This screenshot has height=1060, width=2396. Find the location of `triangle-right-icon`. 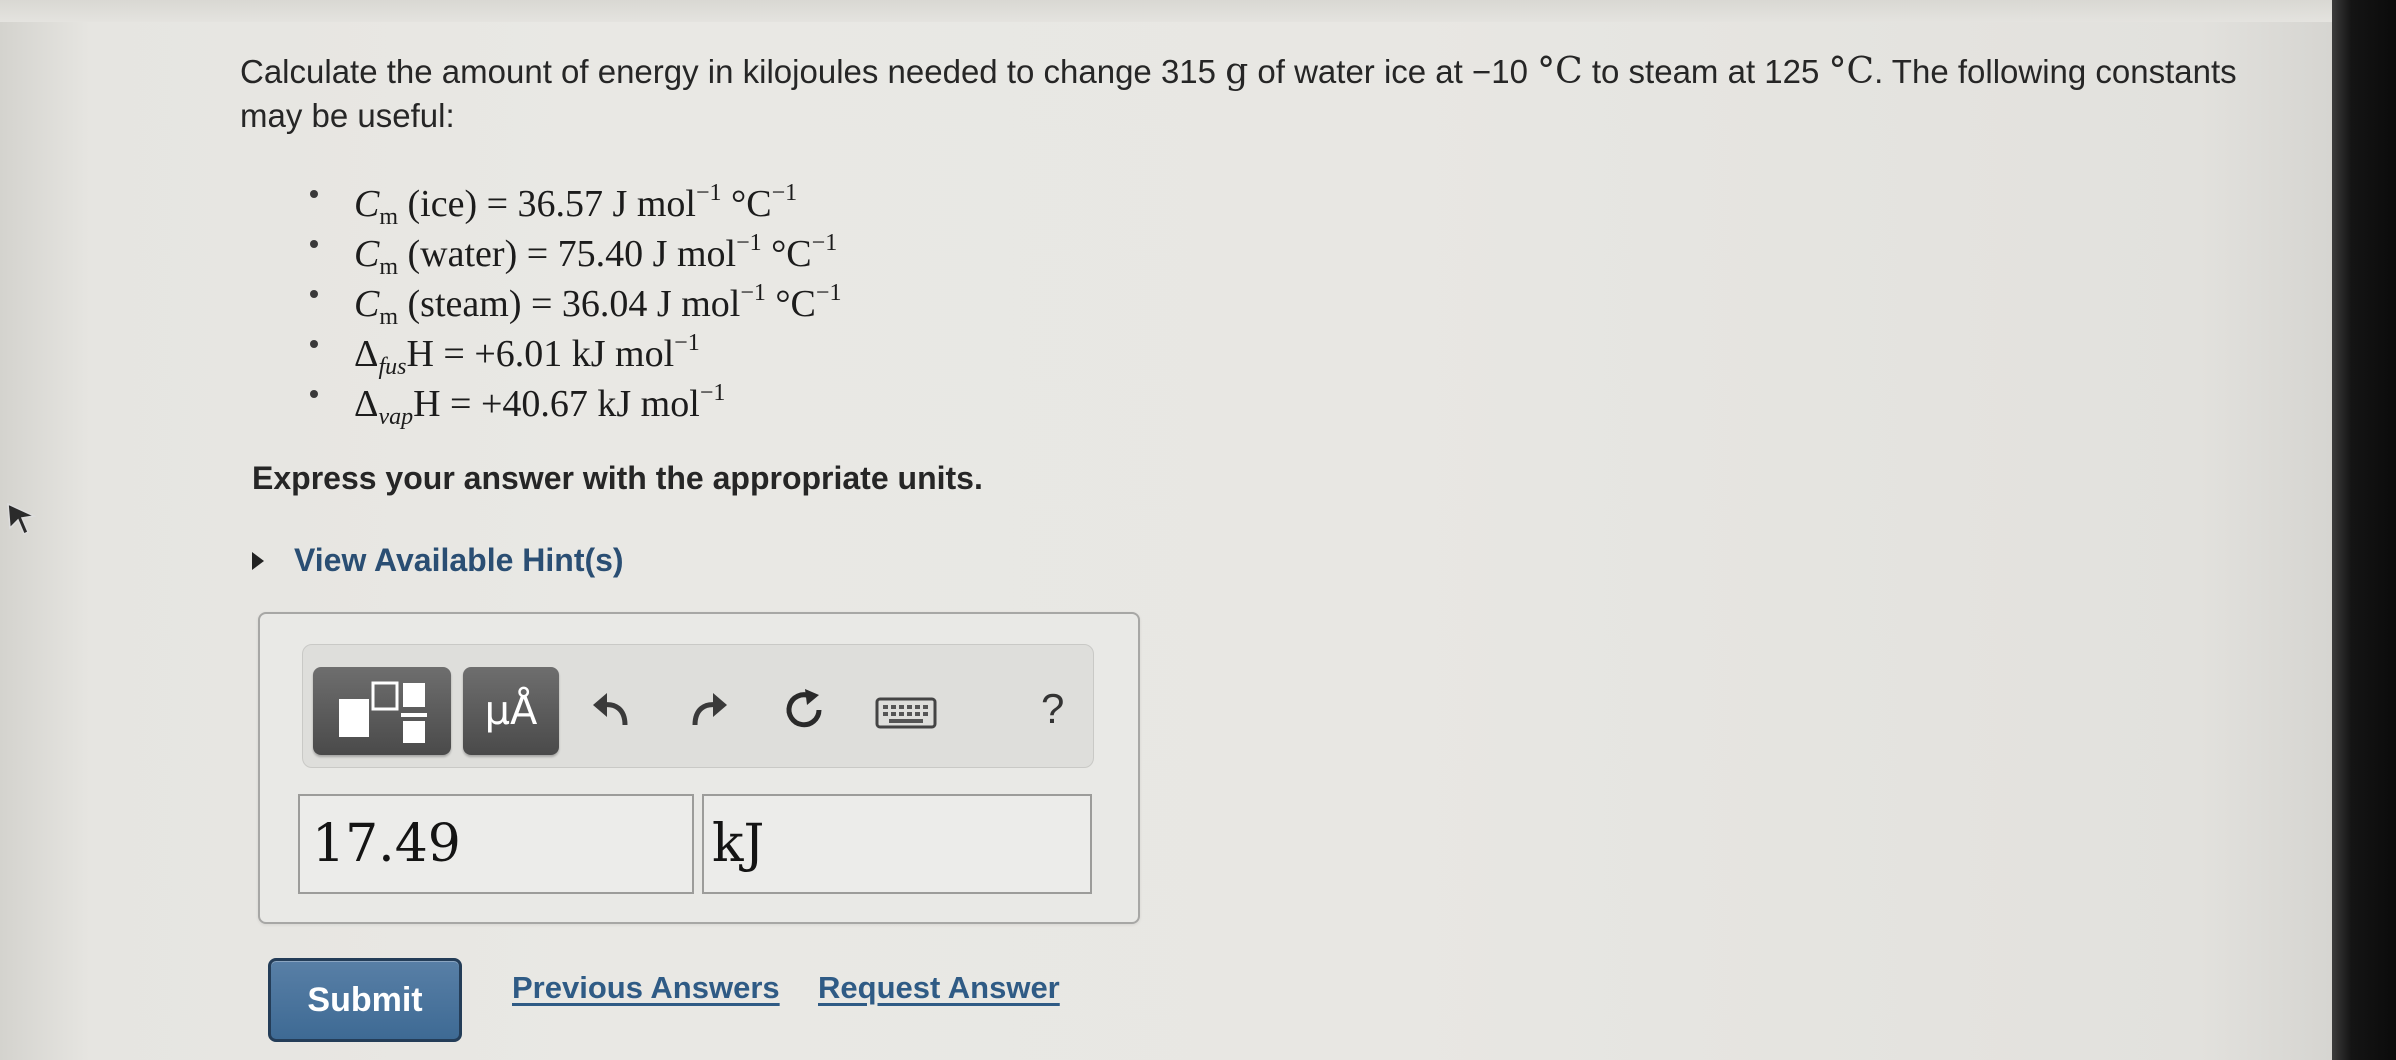

triangle-right-icon is located at coordinates (258, 560).